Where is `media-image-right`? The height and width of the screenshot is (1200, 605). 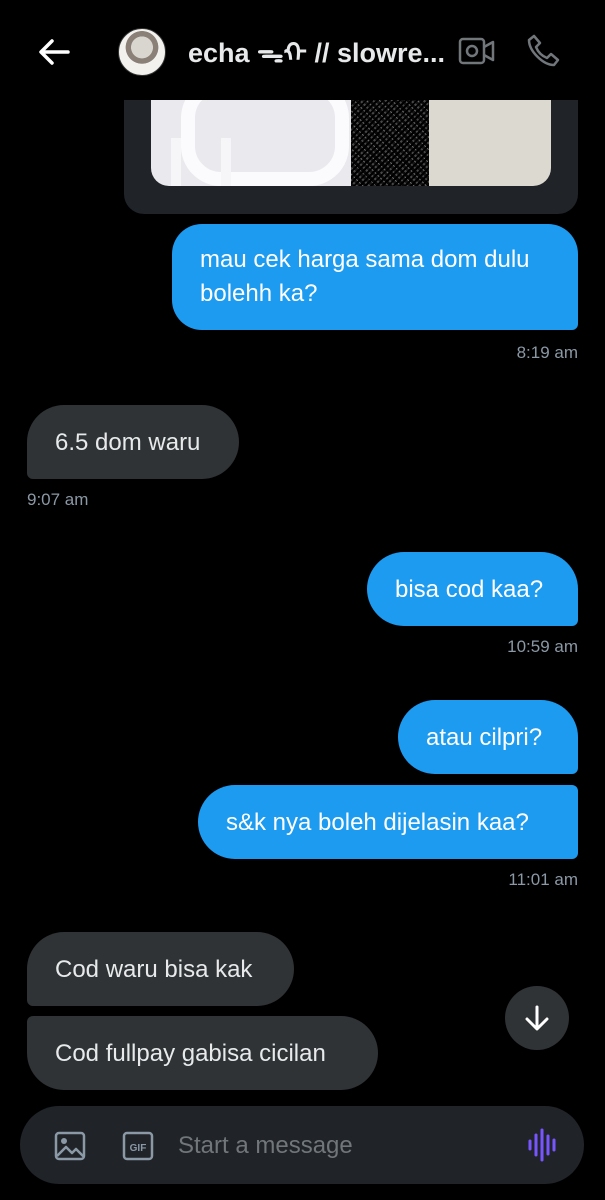 media-image-right is located at coordinates (490, 142).